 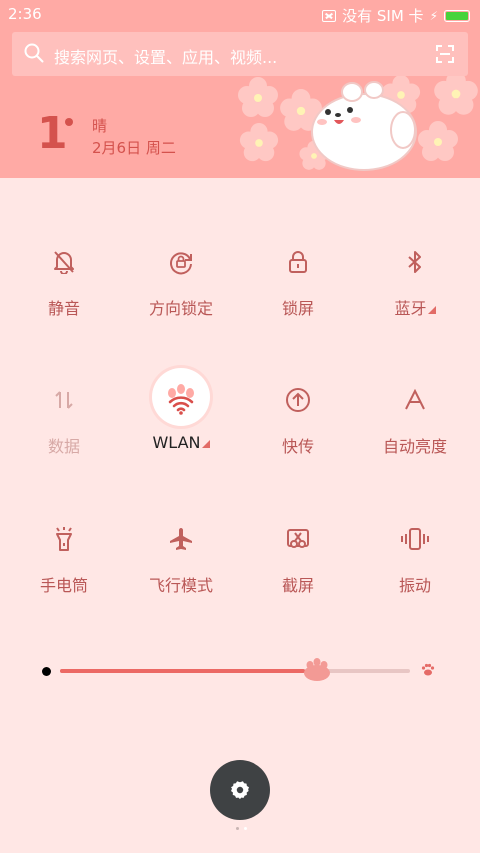 I want to click on auto-brightness-icon, so click(x=415, y=400).